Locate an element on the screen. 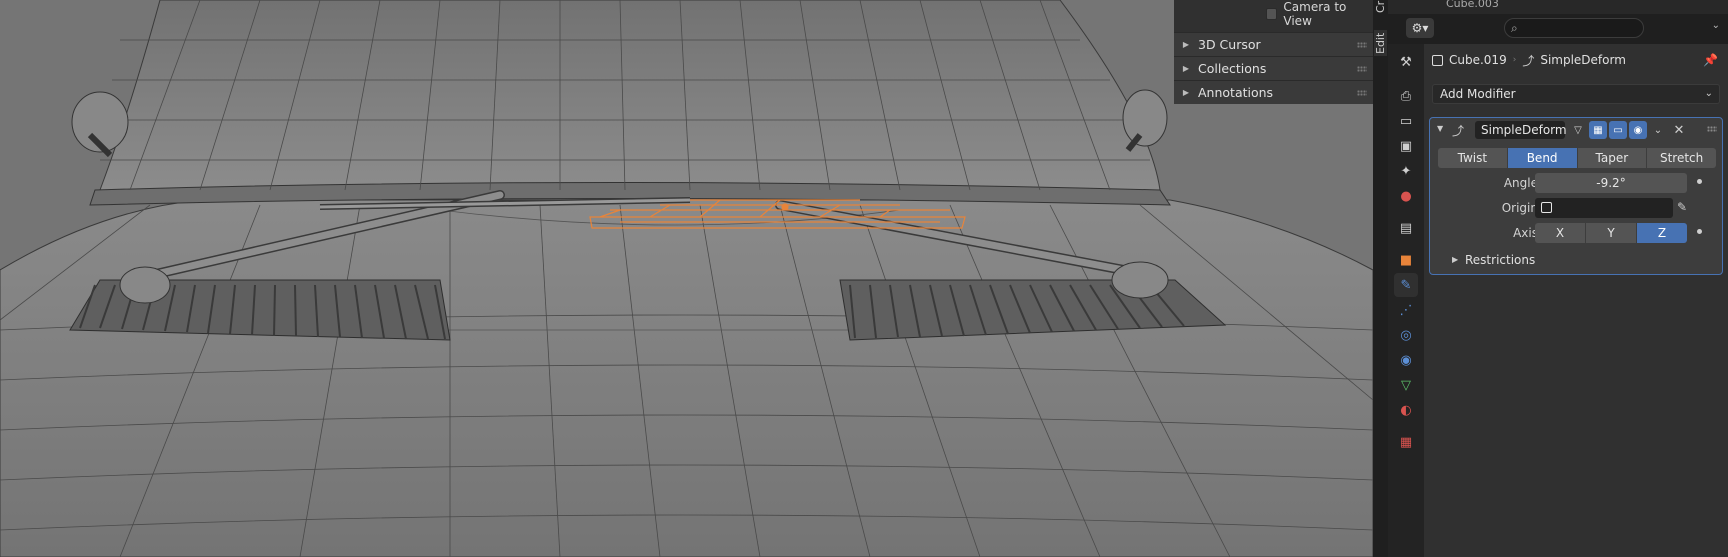  axis-selector: X Y Z is located at coordinates (1611, 233).